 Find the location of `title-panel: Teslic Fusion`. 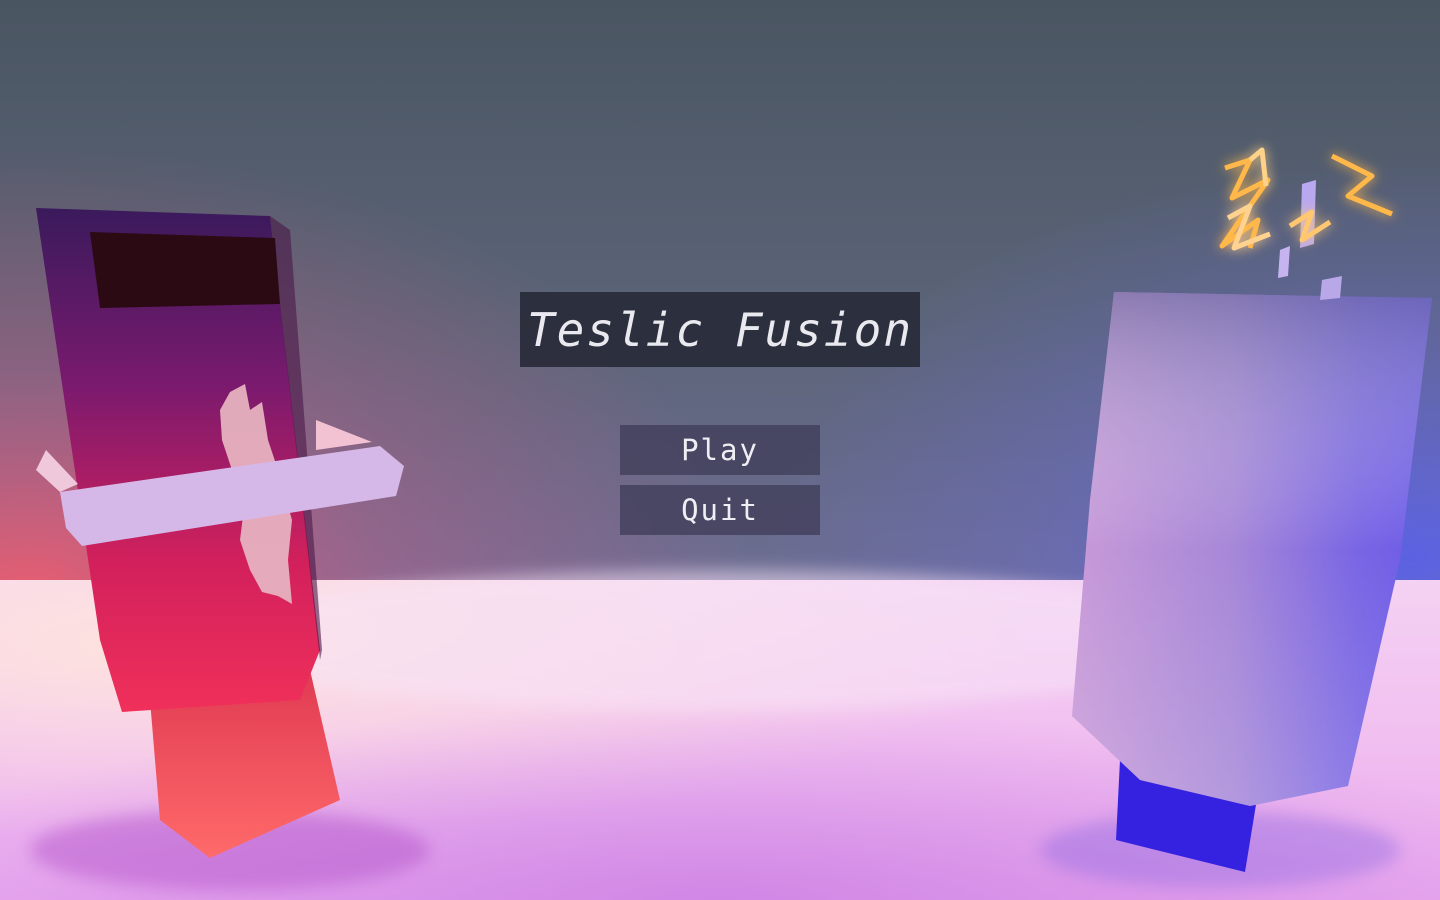

title-panel: Teslic Fusion is located at coordinates (720, 329).